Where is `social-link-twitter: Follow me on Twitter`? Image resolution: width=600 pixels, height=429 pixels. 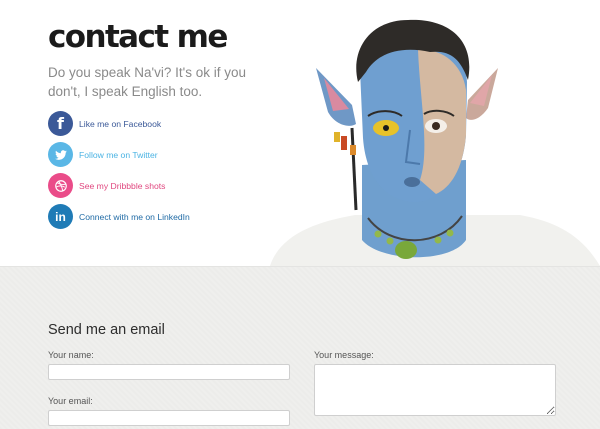 social-link-twitter: Follow me on Twitter is located at coordinates (119, 154).